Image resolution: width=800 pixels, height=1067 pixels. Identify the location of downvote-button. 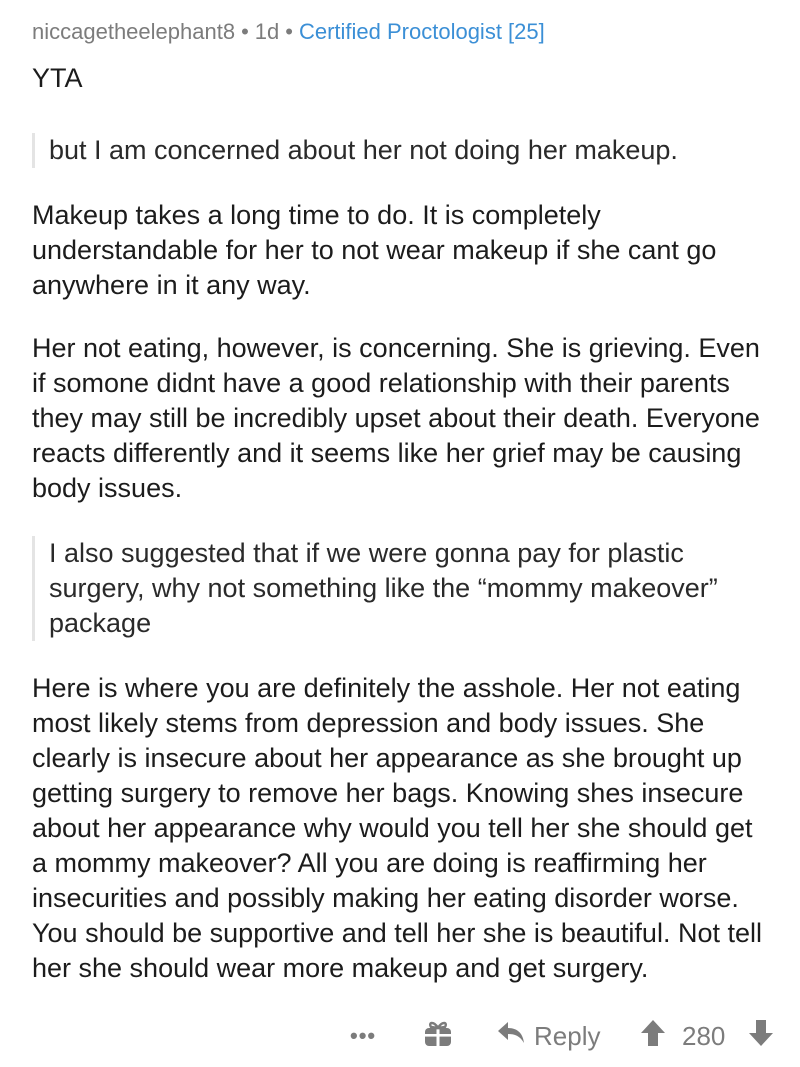
(761, 1036).